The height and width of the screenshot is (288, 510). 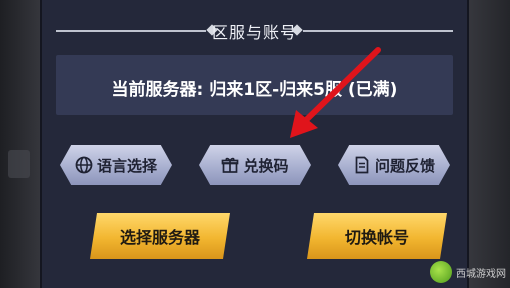 What do you see at coordinates (481, 274) in the screenshot?
I see `watermark-text: 西城游戏网` at bounding box center [481, 274].